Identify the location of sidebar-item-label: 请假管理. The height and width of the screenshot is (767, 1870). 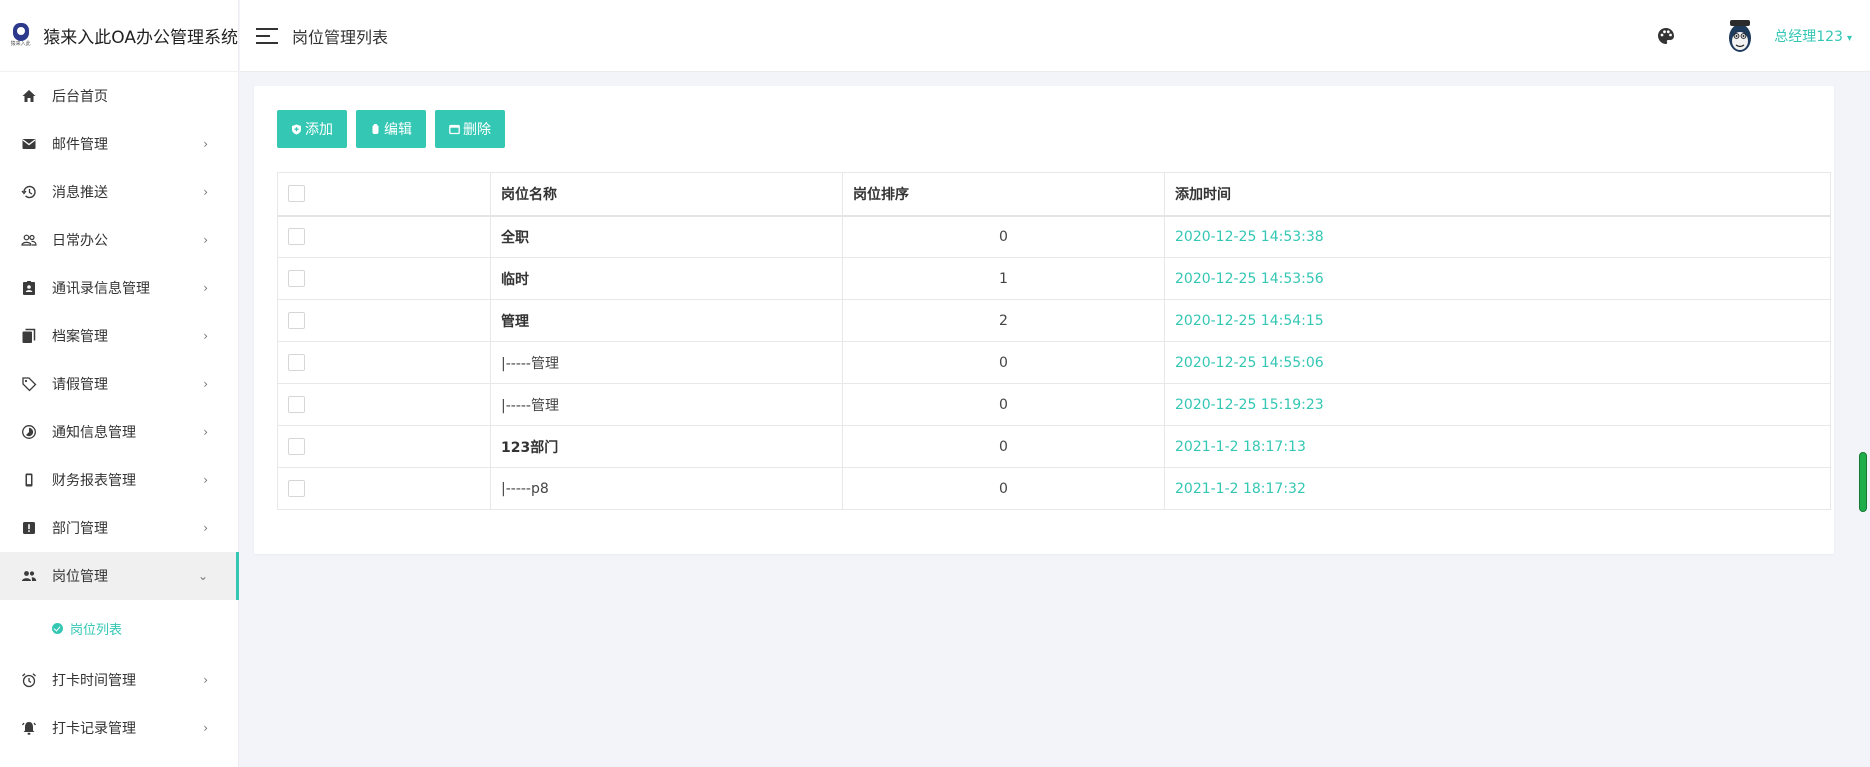
(80, 385).